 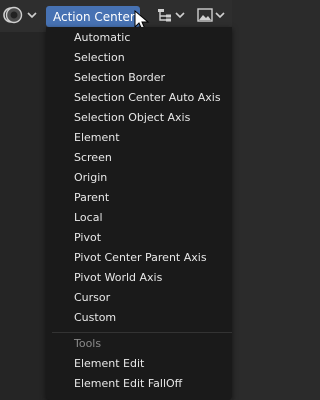 I want to click on menu-item-custom: Custom, so click(x=95, y=318).